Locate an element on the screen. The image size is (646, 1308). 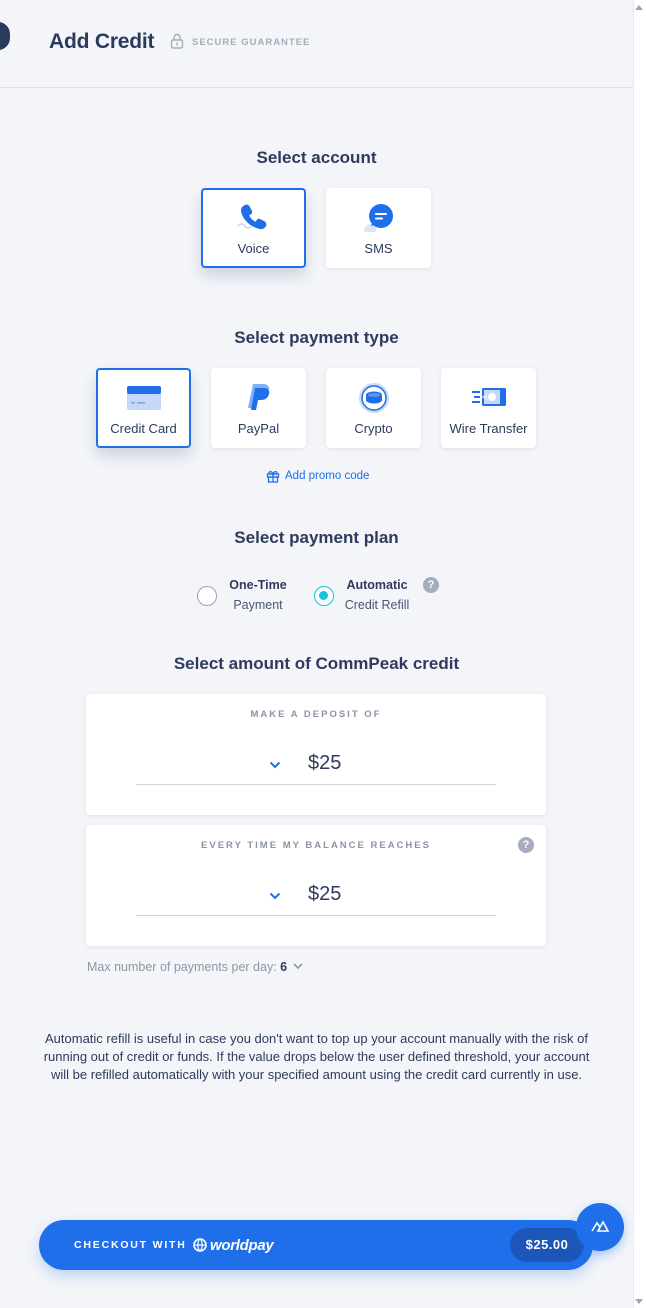
account-option-sms: SMS is located at coordinates (378, 228).